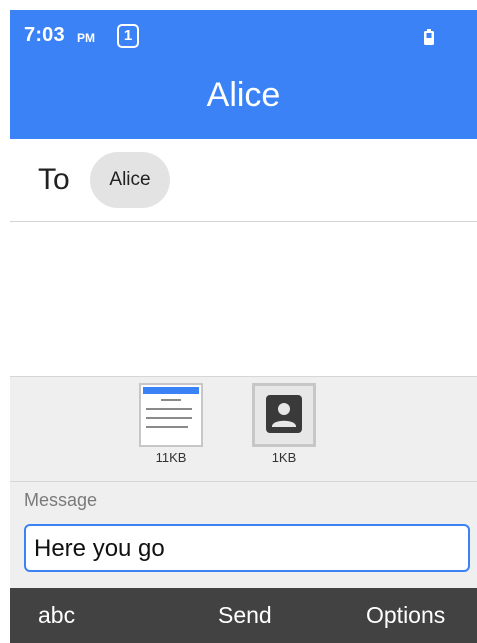  Describe the element at coordinates (86, 38) in the screenshot. I see `status-ampm: PM` at that location.